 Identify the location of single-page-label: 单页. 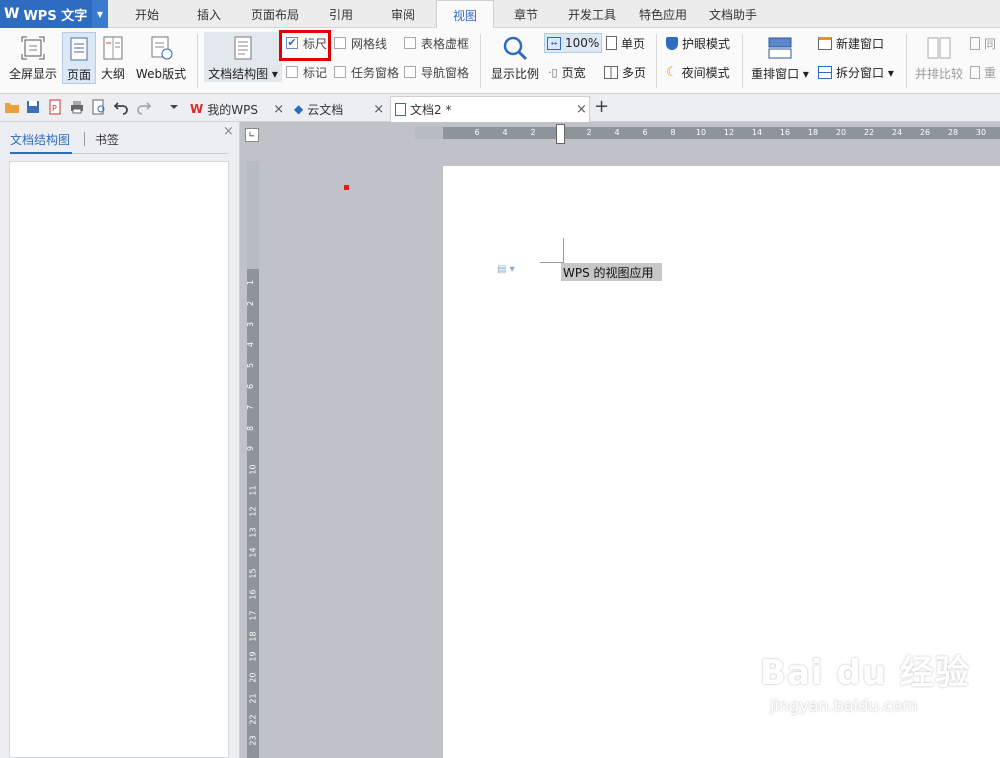
(633, 43).